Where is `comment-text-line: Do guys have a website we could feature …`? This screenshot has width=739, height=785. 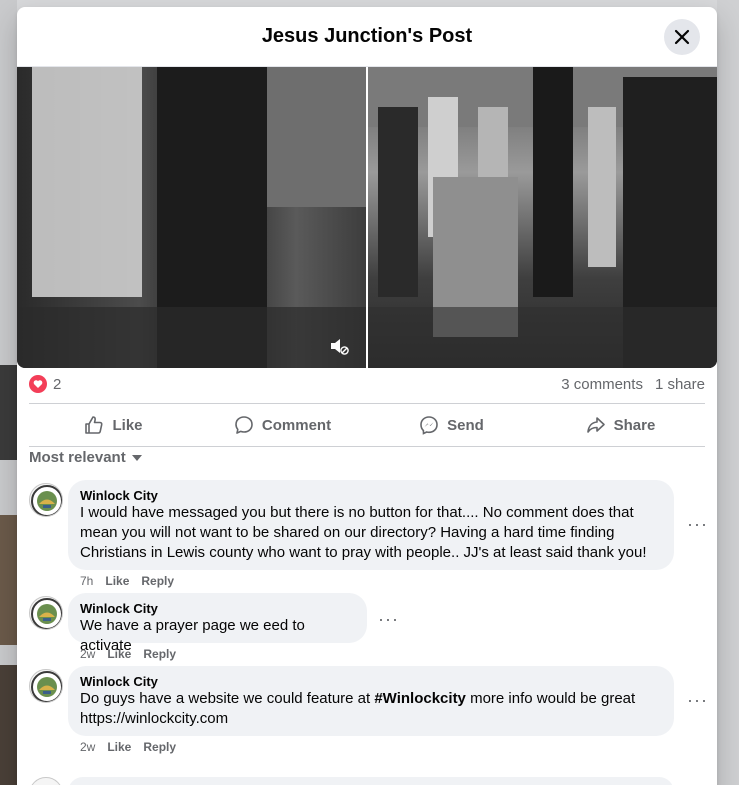
comment-text-line: Do guys have a website we could feature … is located at coordinates (371, 699).